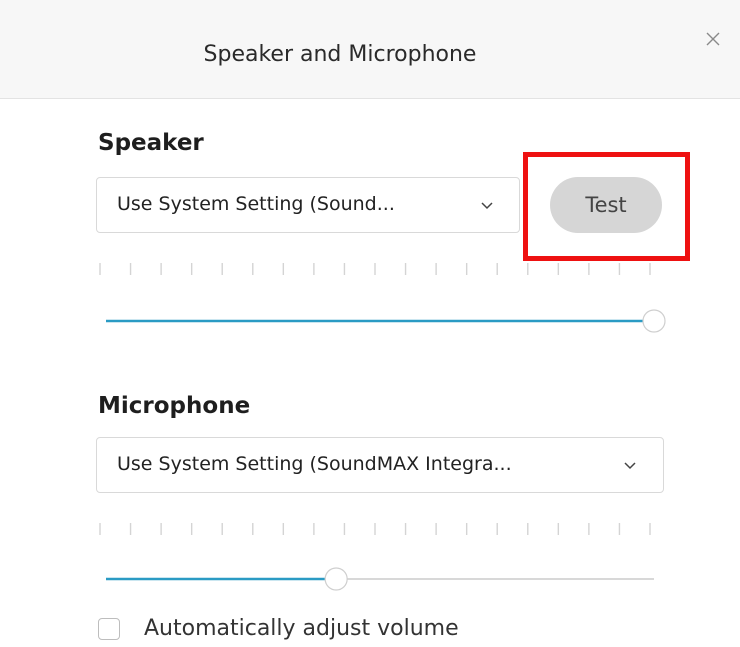 The width and height of the screenshot is (740, 647). I want to click on auto-adjust-checkbox, so click(109, 629).